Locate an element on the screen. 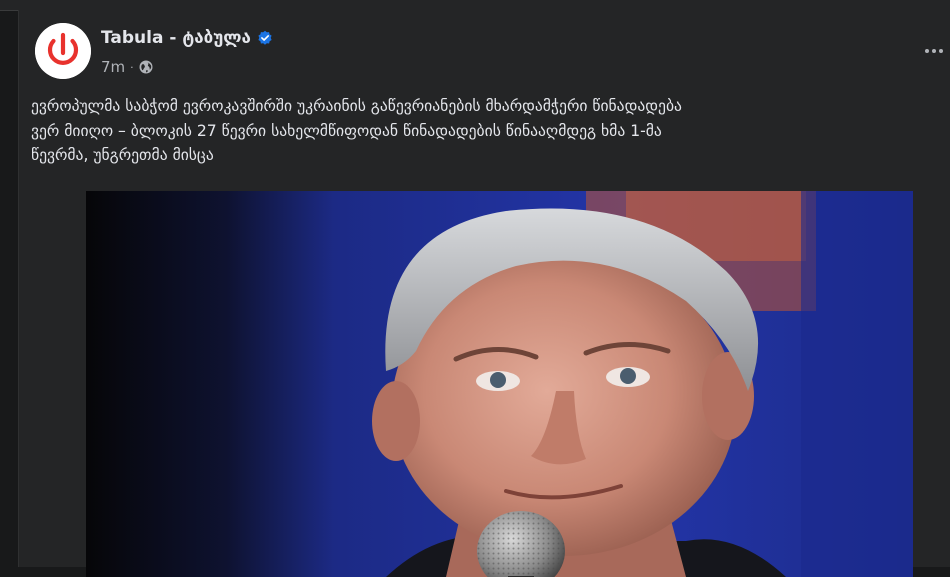 The image size is (950, 577). page-avatar is located at coordinates (63, 51).